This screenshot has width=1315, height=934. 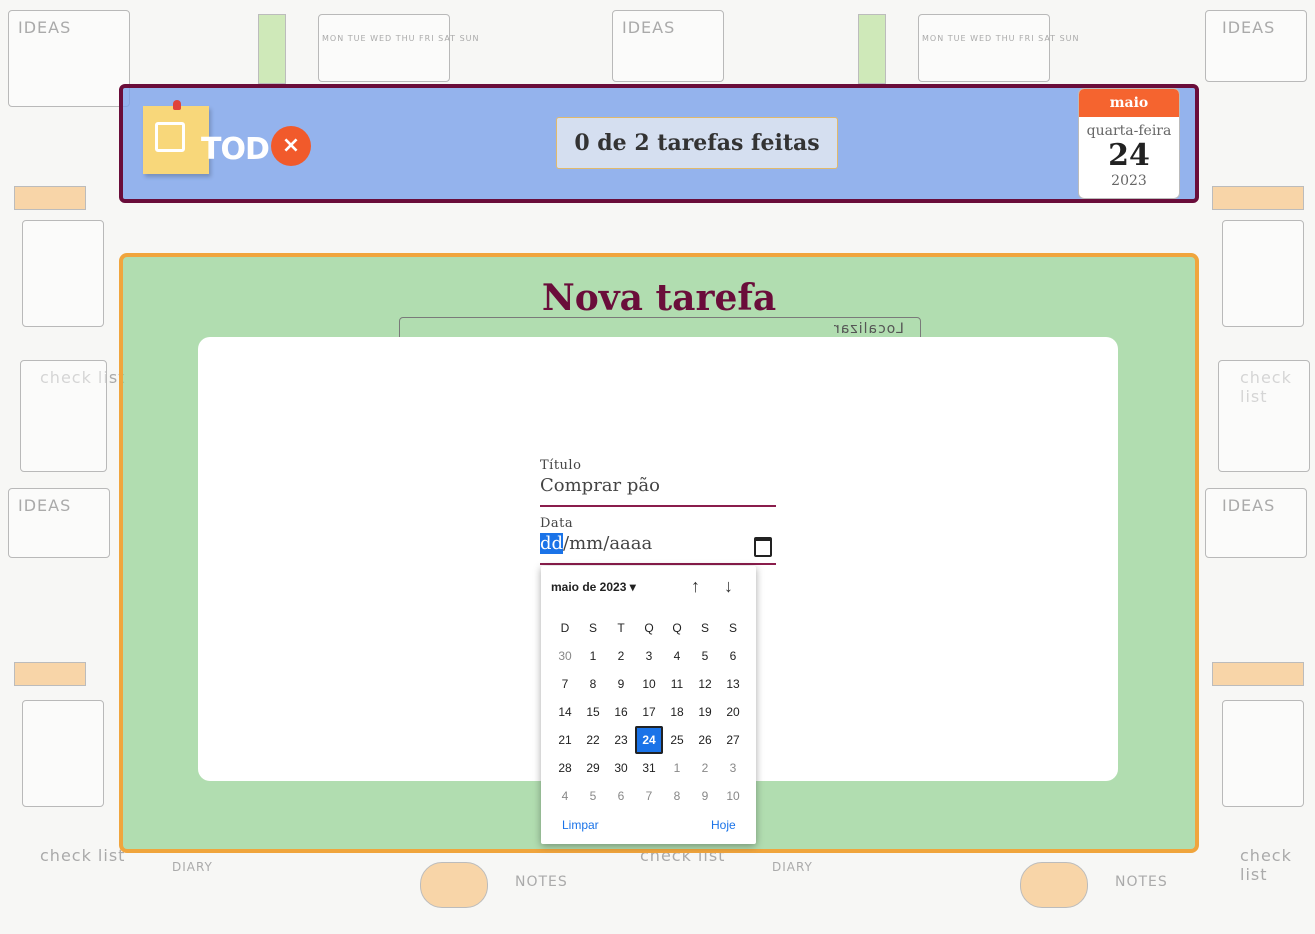 What do you see at coordinates (868, 329) in the screenshot?
I see `localizar-label: Localizar` at bounding box center [868, 329].